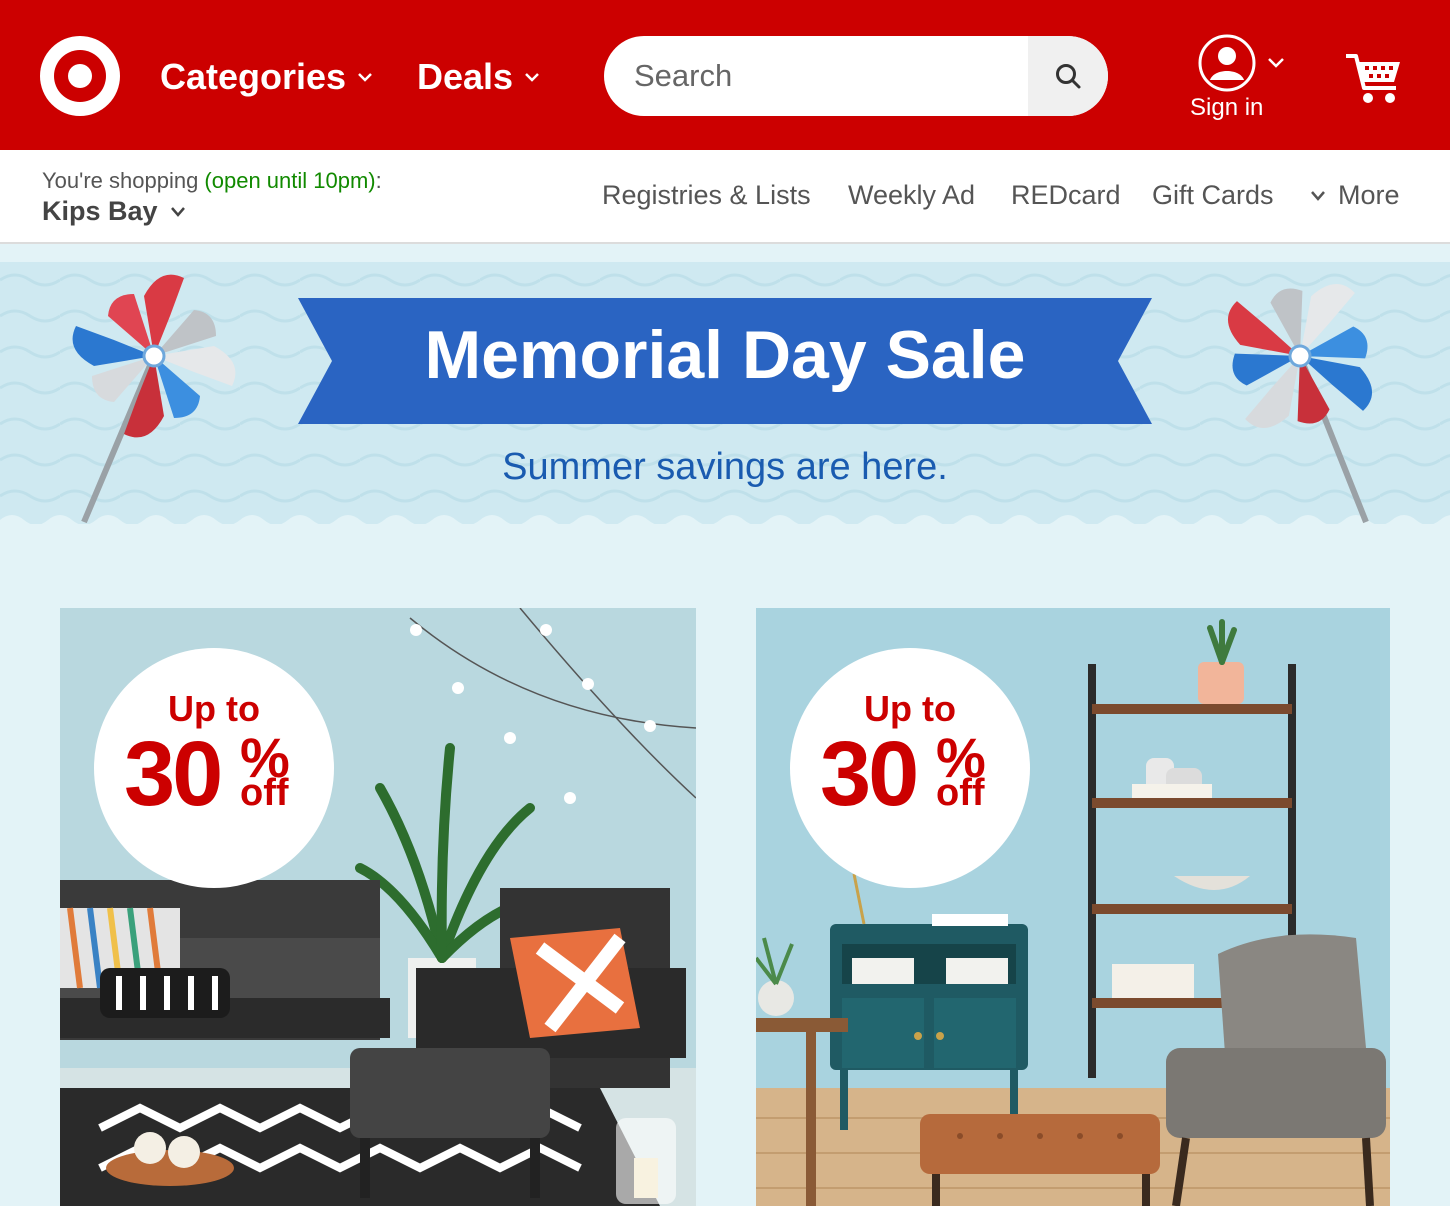  I want to click on store-selector: Kips Bay, so click(114, 211).